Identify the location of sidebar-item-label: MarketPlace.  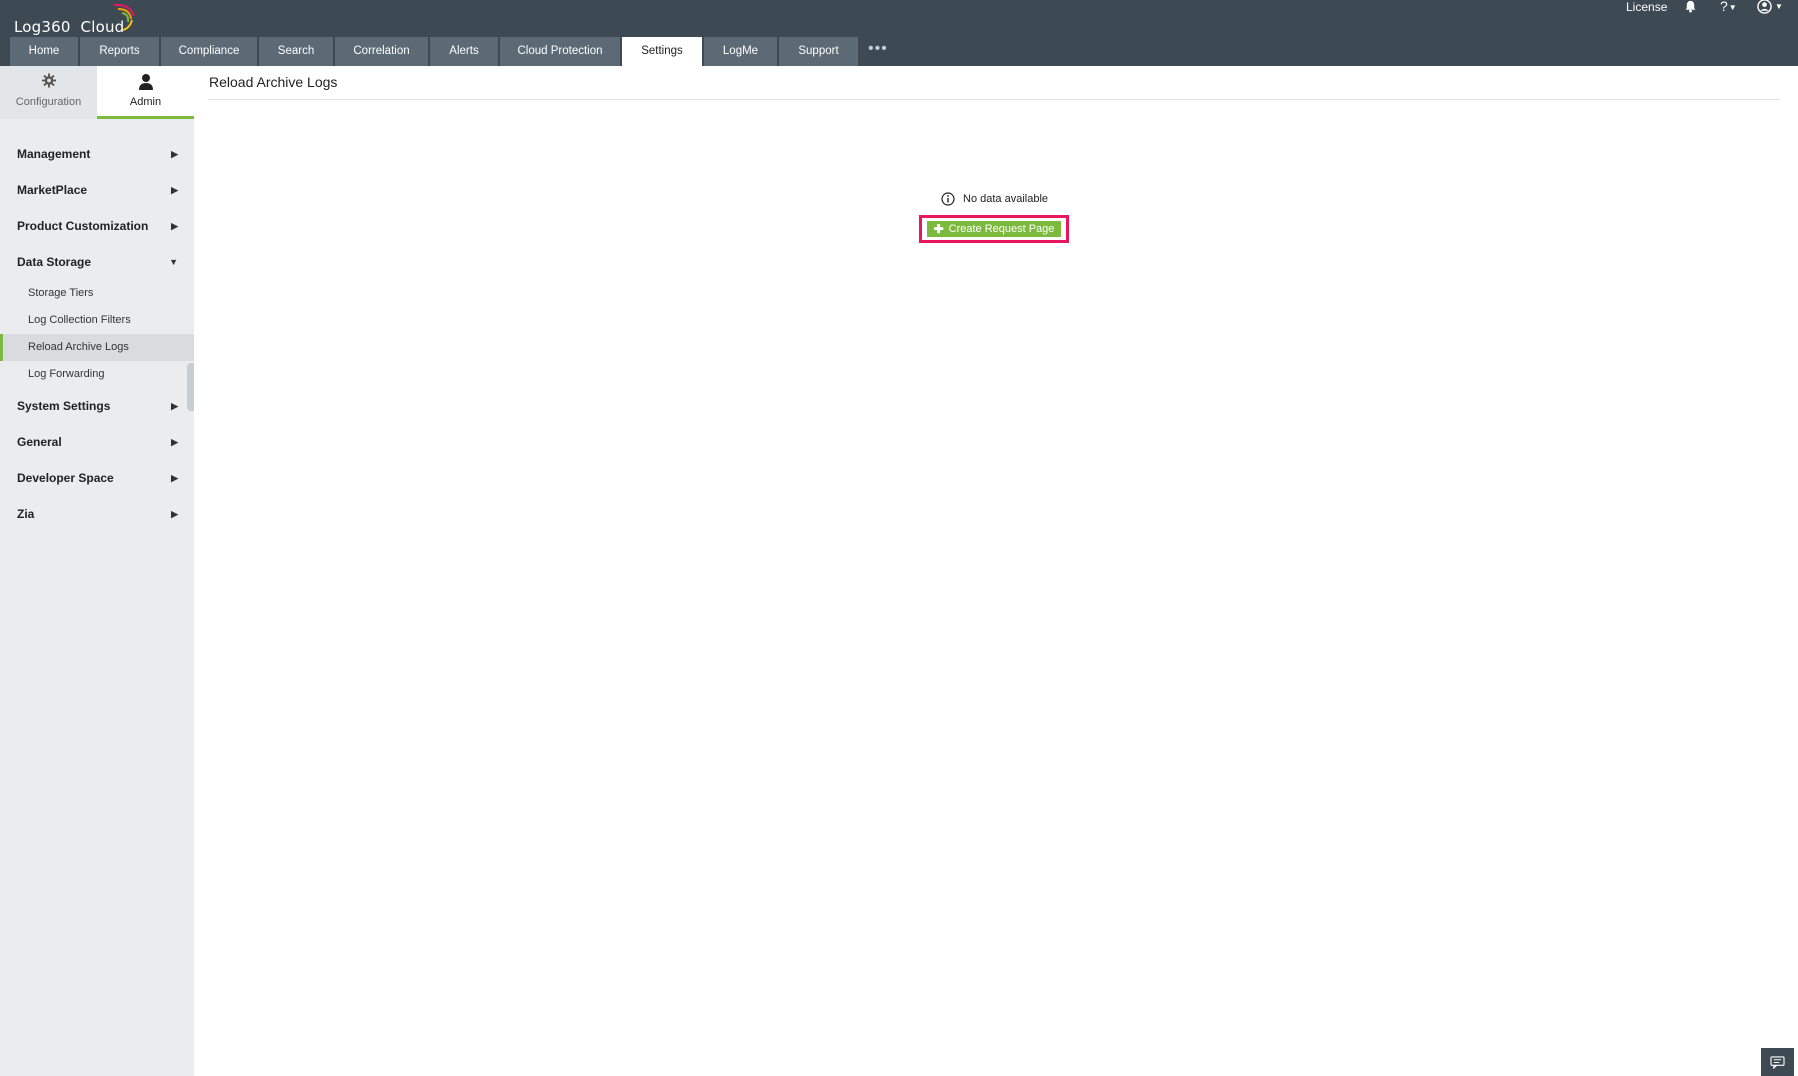
(52, 190).